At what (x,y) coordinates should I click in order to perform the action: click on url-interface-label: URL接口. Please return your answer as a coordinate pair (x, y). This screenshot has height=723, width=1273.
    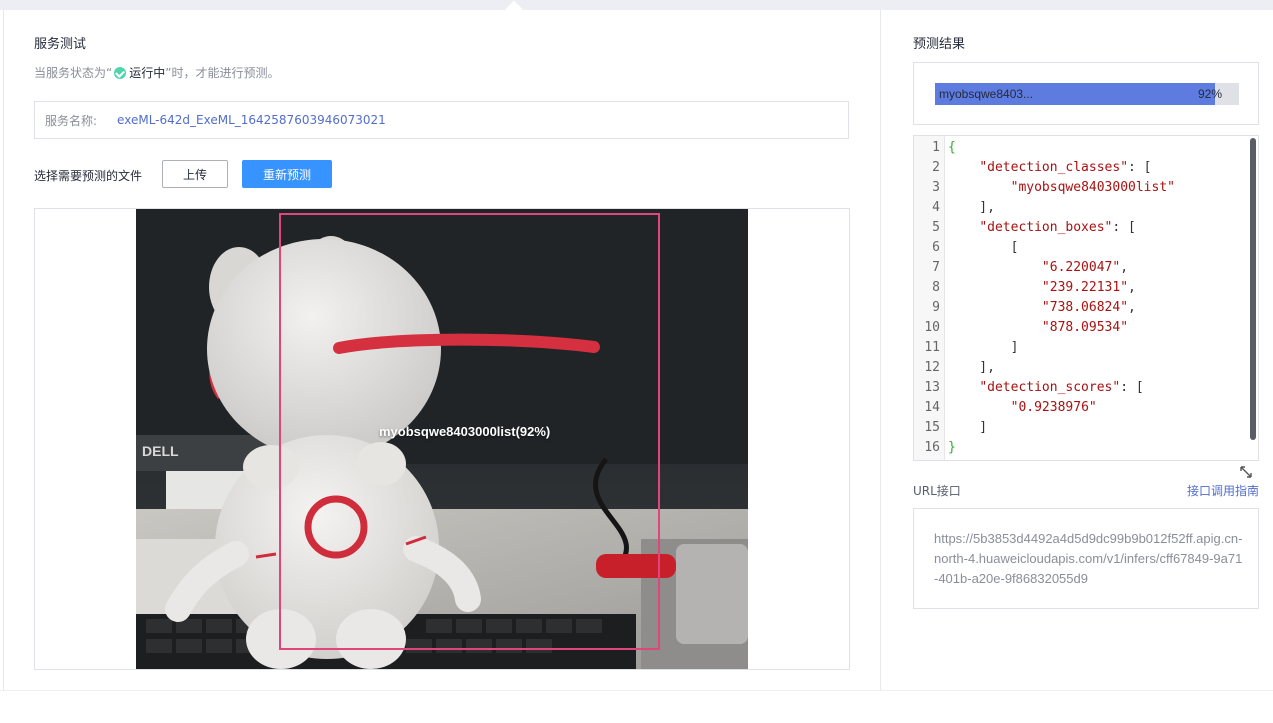
    Looking at the image, I should click on (937, 491).